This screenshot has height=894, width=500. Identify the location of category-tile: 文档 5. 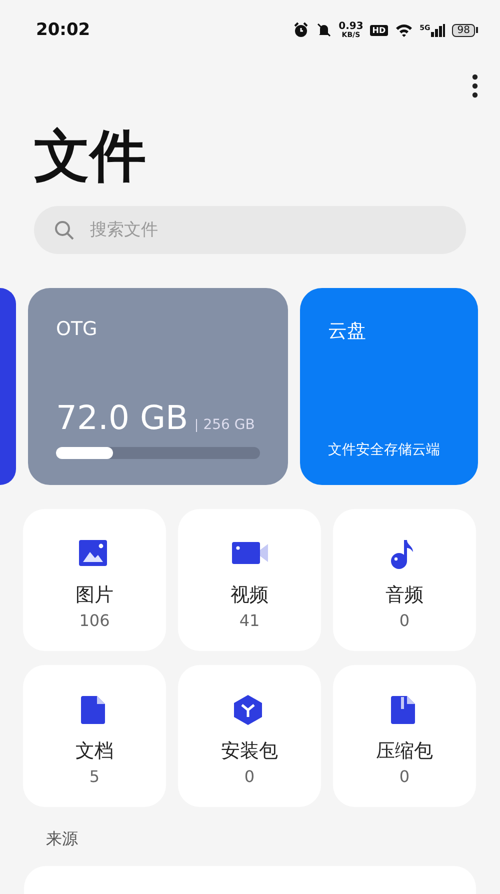
(94, 735).